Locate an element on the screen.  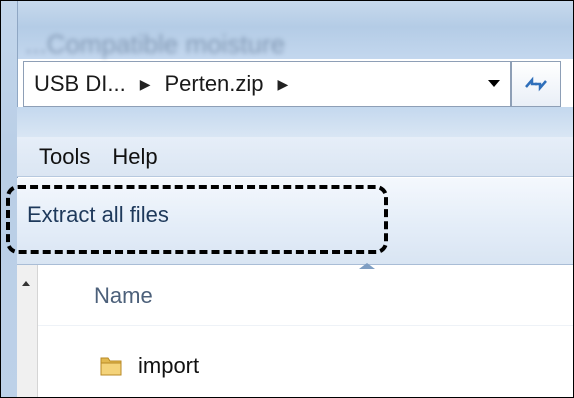
navigation-pane is located at coordinates (27, 331).